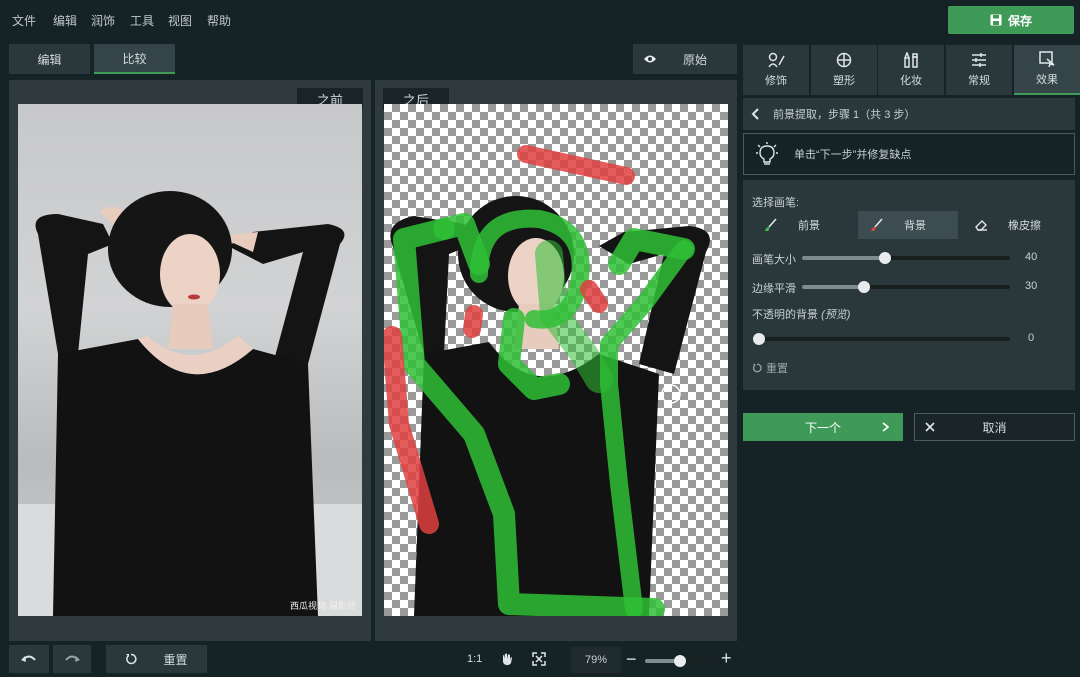 The height and width of the screenshot is (677, 1080). Describe the element at coordinates (671, 394) in the screenshot. I see `brush-cursor` at that location.